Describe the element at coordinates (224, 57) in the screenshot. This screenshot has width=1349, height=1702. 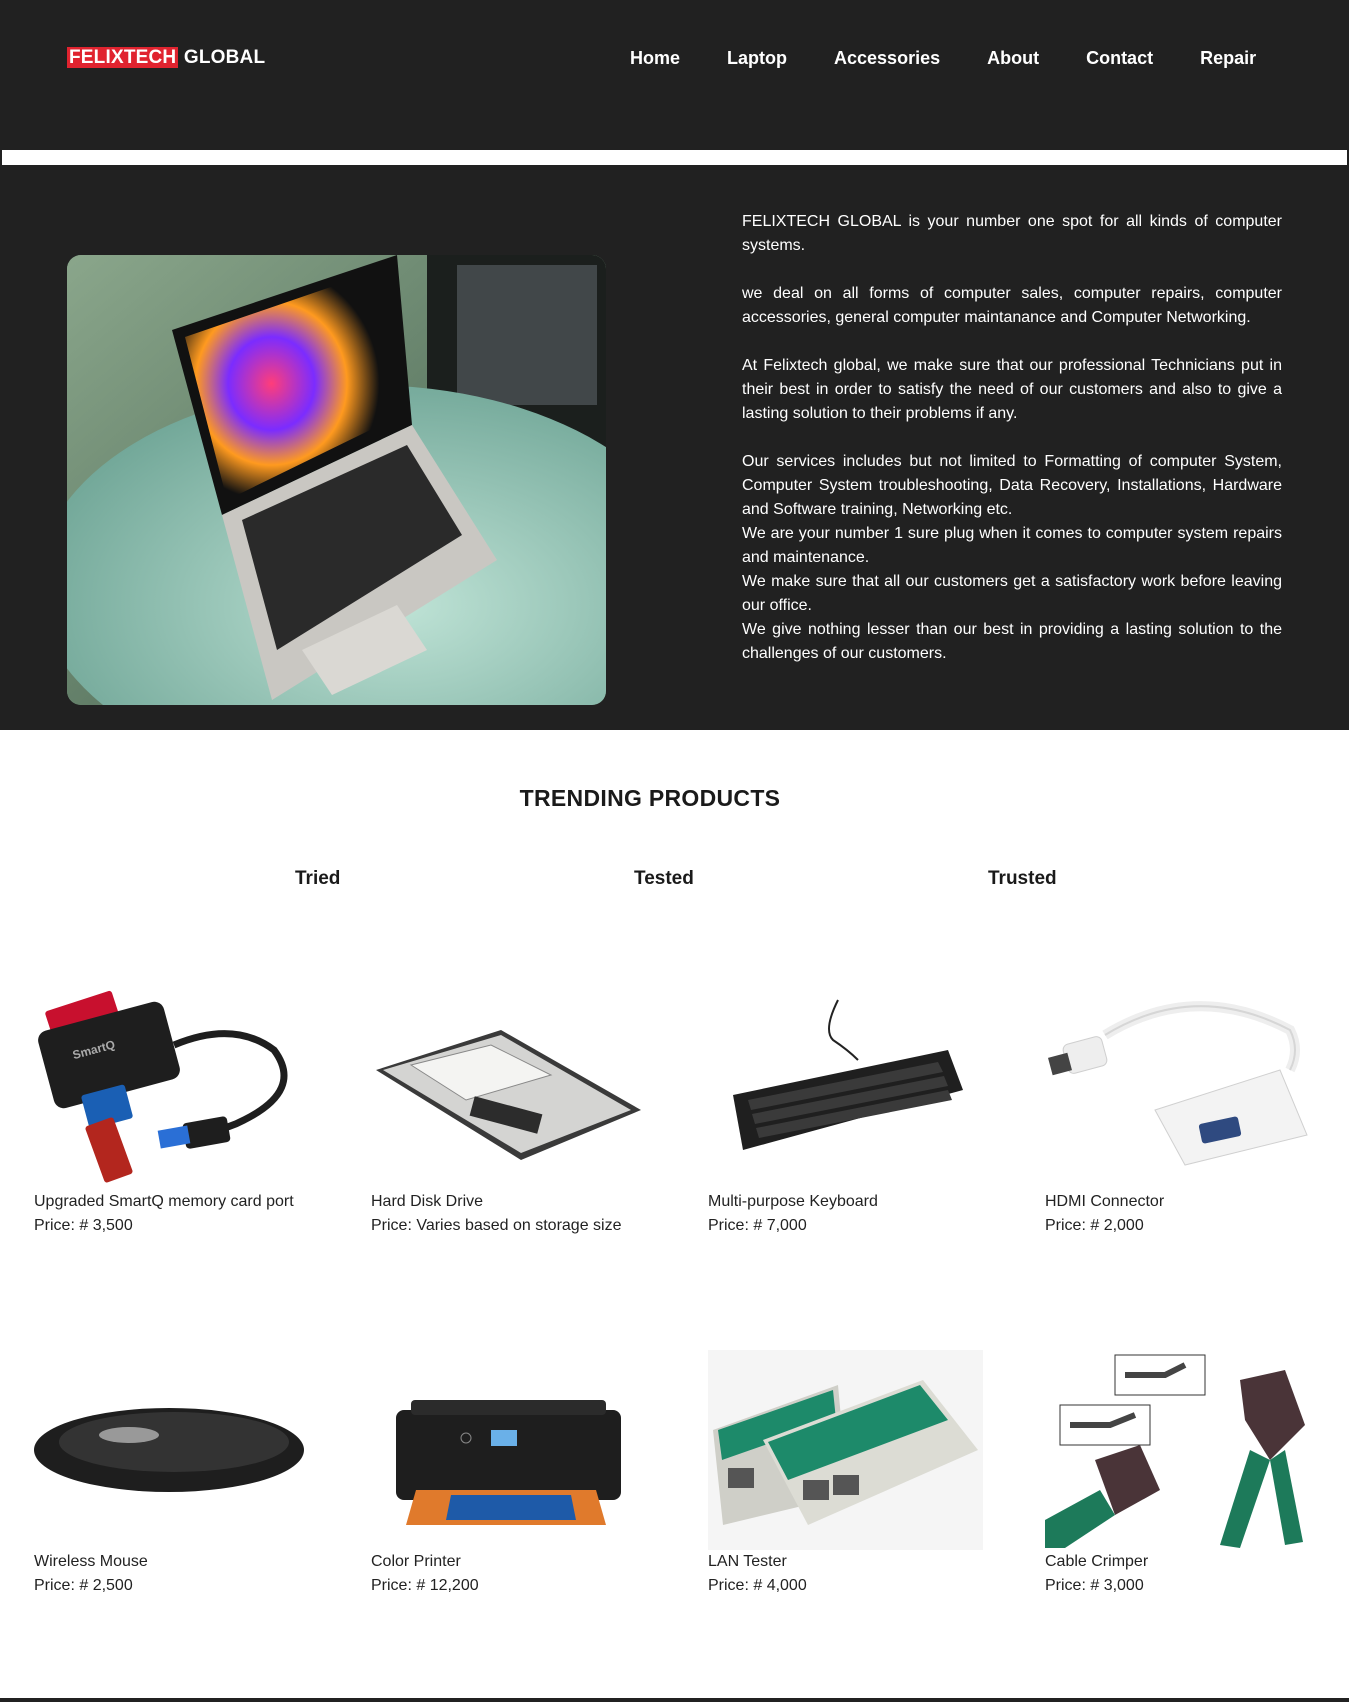
I see `logo-rest: GLOBAL` at that location.